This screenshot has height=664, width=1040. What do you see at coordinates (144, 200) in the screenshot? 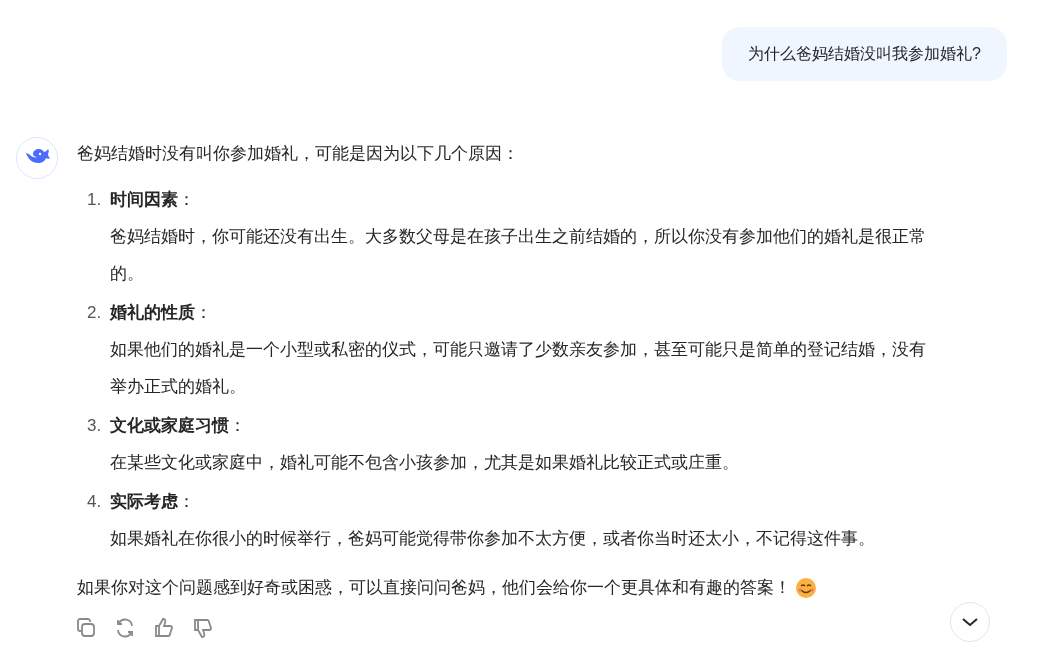
I see `point-title: 时间因素` at bounding box center [144, 200].